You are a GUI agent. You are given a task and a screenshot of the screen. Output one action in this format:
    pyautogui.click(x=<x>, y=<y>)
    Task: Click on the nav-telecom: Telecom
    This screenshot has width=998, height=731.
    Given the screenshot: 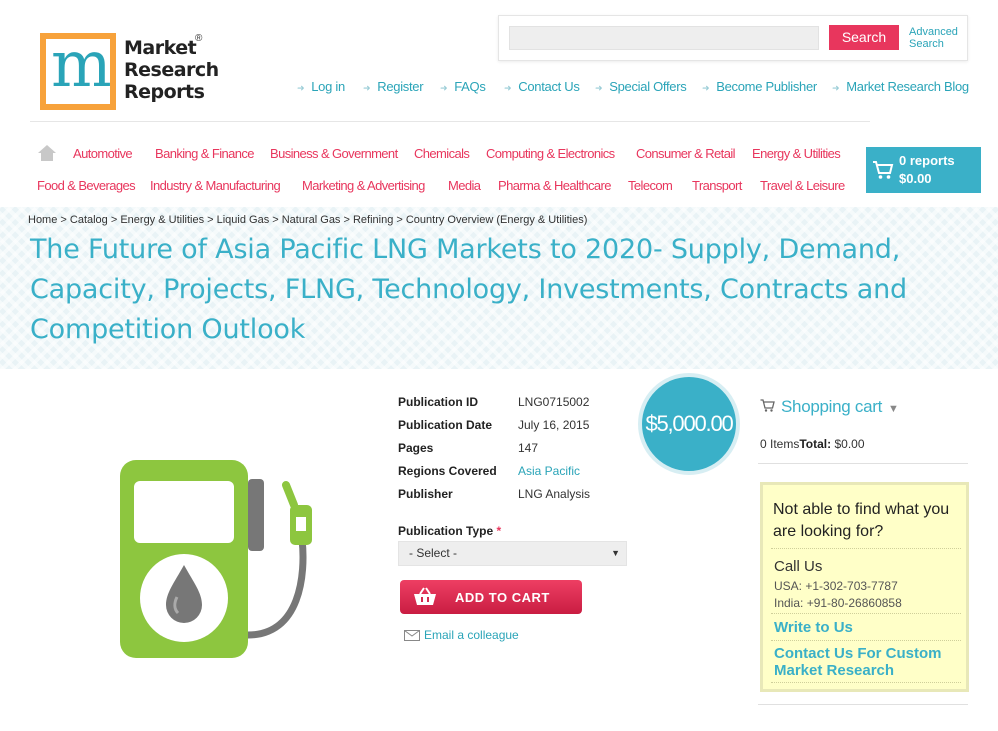 What is the action you would take?
    pyautogui.click(x=650, y=185)
    